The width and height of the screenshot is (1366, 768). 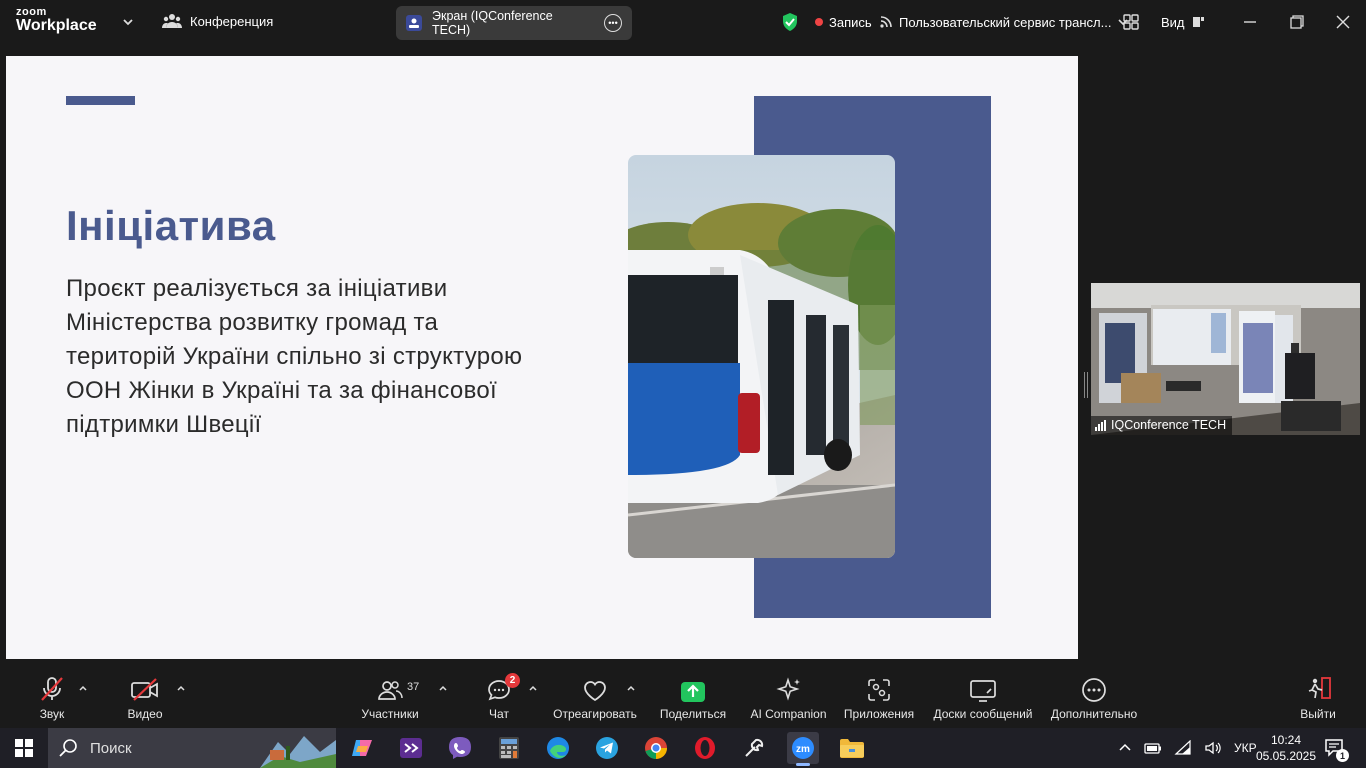 What do you see at coordinates (803, 764) in the screenshot?
I see `active-app-indicator` at bounding box center [803, 764].